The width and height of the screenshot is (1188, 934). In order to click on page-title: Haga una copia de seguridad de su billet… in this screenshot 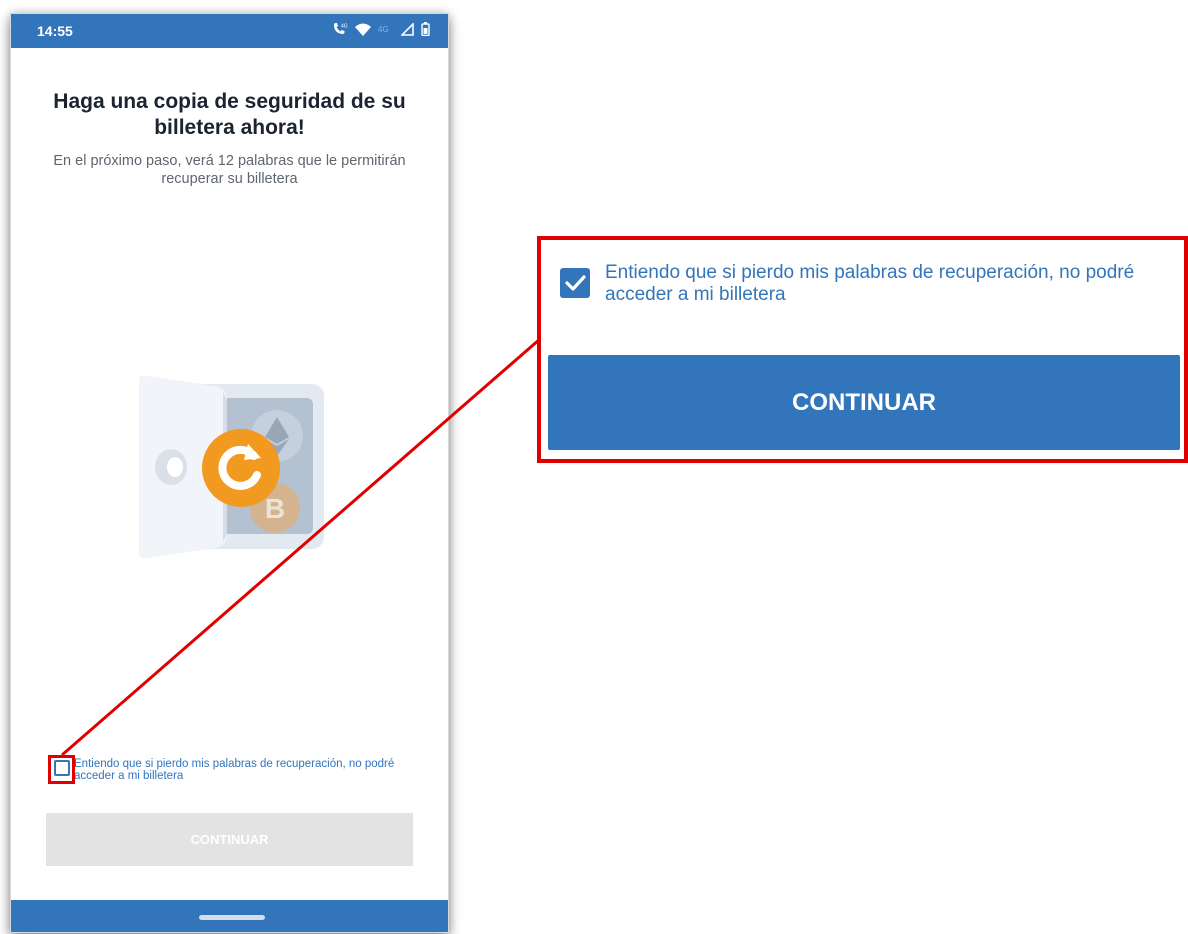, I will do `click(229, 114)`.